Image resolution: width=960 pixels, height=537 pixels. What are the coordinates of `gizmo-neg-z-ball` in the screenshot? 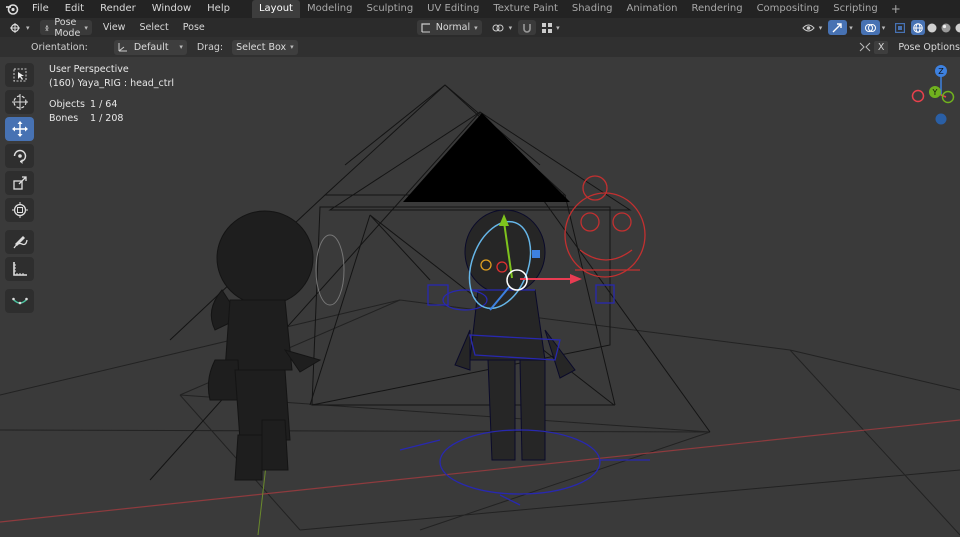 It's located at (941, 119).